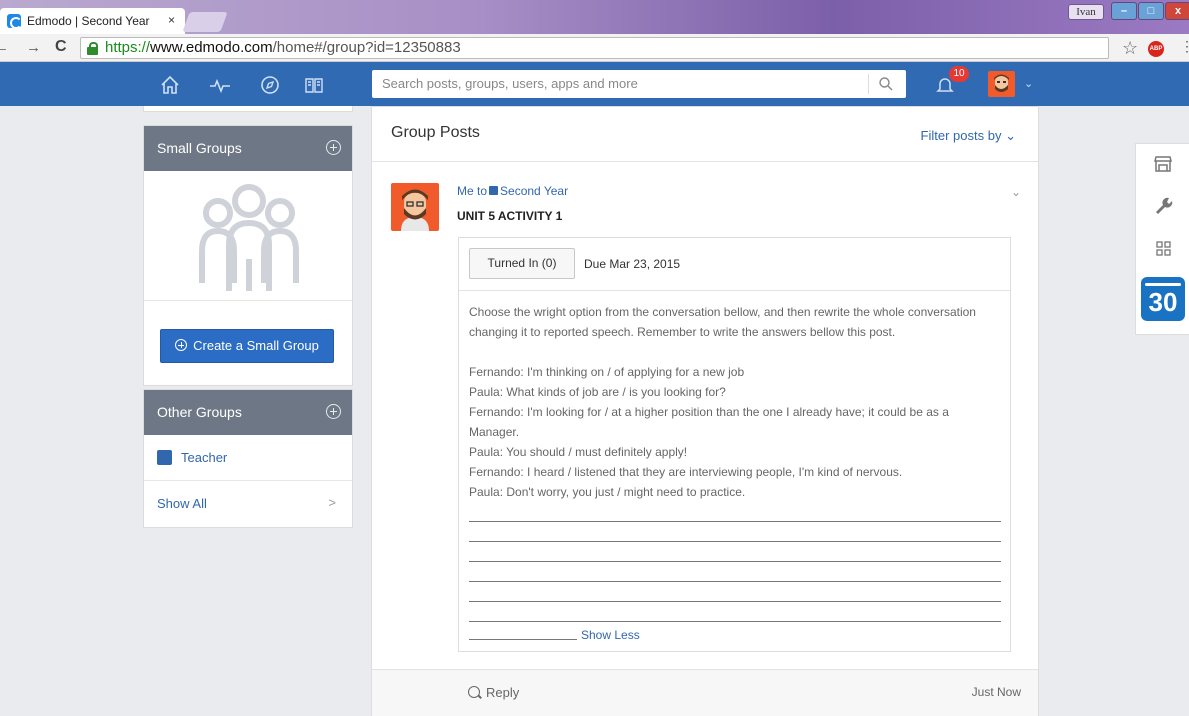 The height and width of the screenshot is (716, 1189). What do you see at coordinates (961, 135) in the screenshot?
I see `filter-label: Filter posts by` at bounding box center [961, 135].